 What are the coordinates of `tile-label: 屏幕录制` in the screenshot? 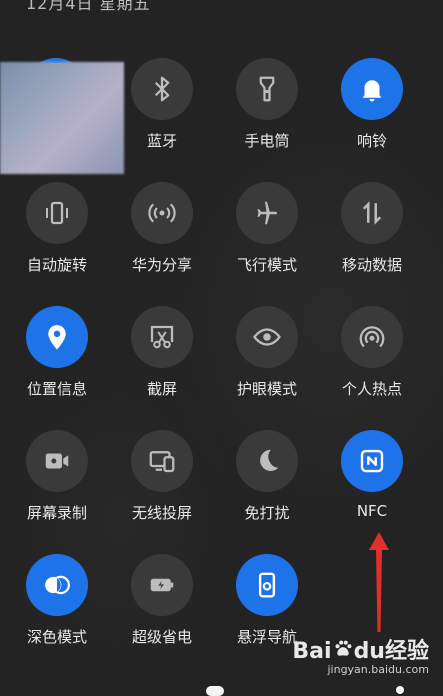 It's located at (56, 513).